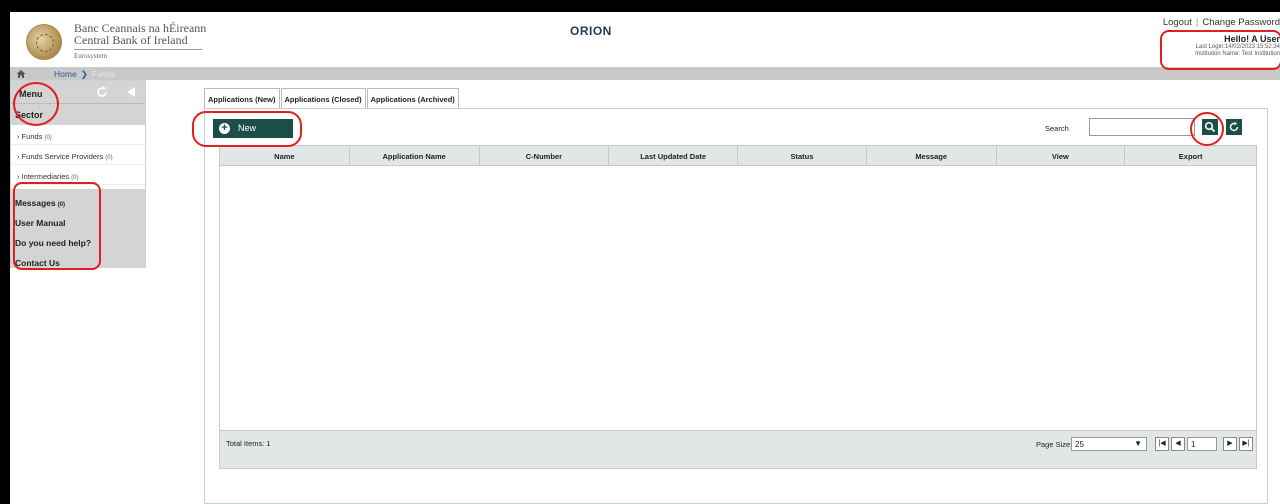 Image resolution: width=1280 pixels, height=504 pixels. Describe the element at coordinates (45, 176) in the screenshot. I see `sidebar-item-label: Intermediaries` at that location.